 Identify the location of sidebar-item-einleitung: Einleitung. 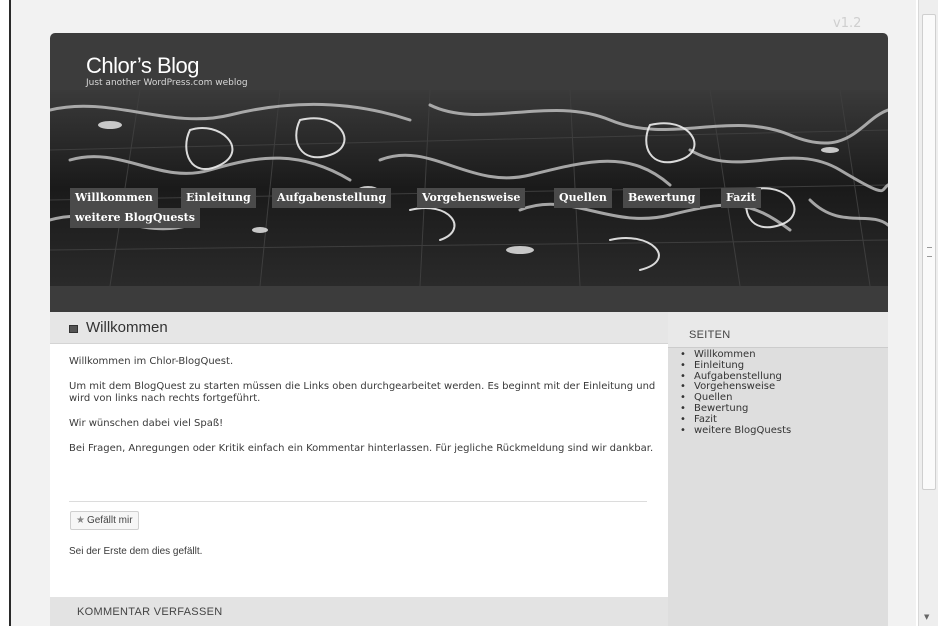
(735, 366).